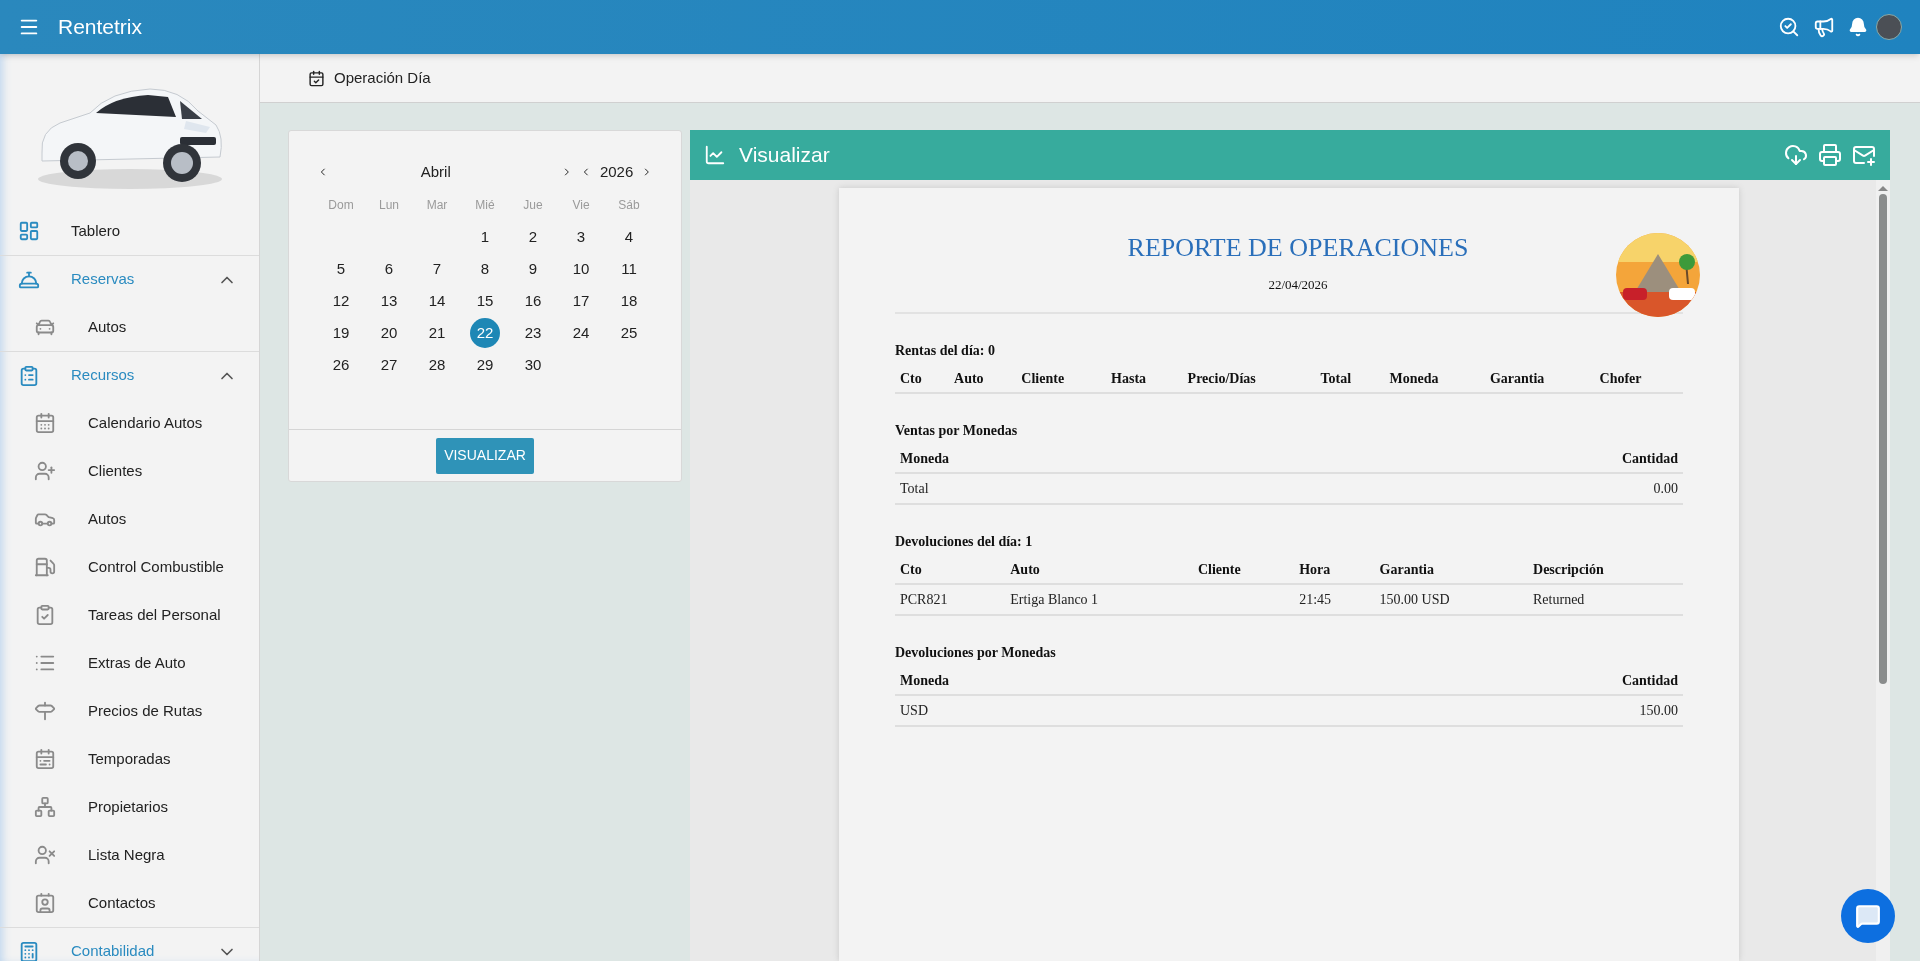 The image size is (1920, 961). Describe the element at coordinates (1868, 916) in the screenshot. I see `chat-icon` at that location.